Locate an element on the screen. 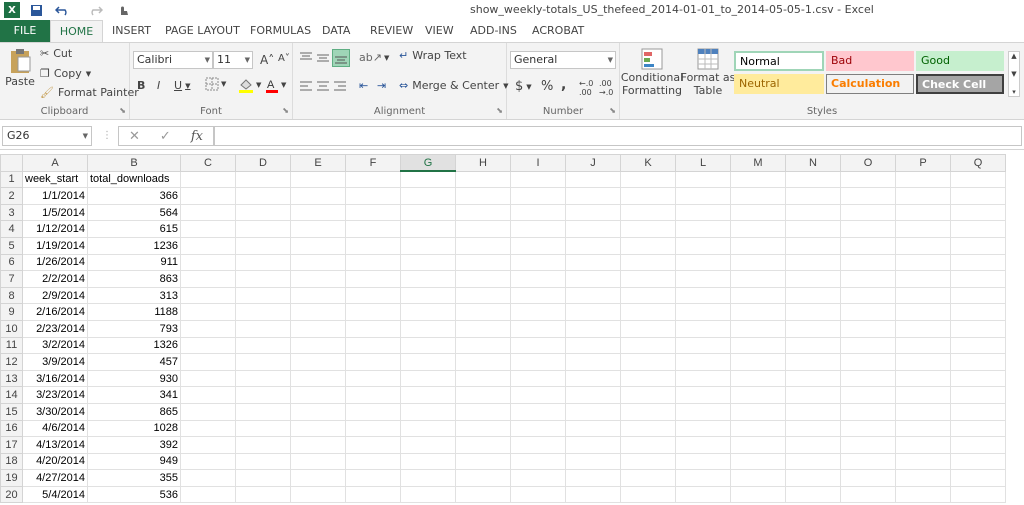 The width and height of the screenshot is (1024, 505). cell-j12 is located at coordinates (593, 362).